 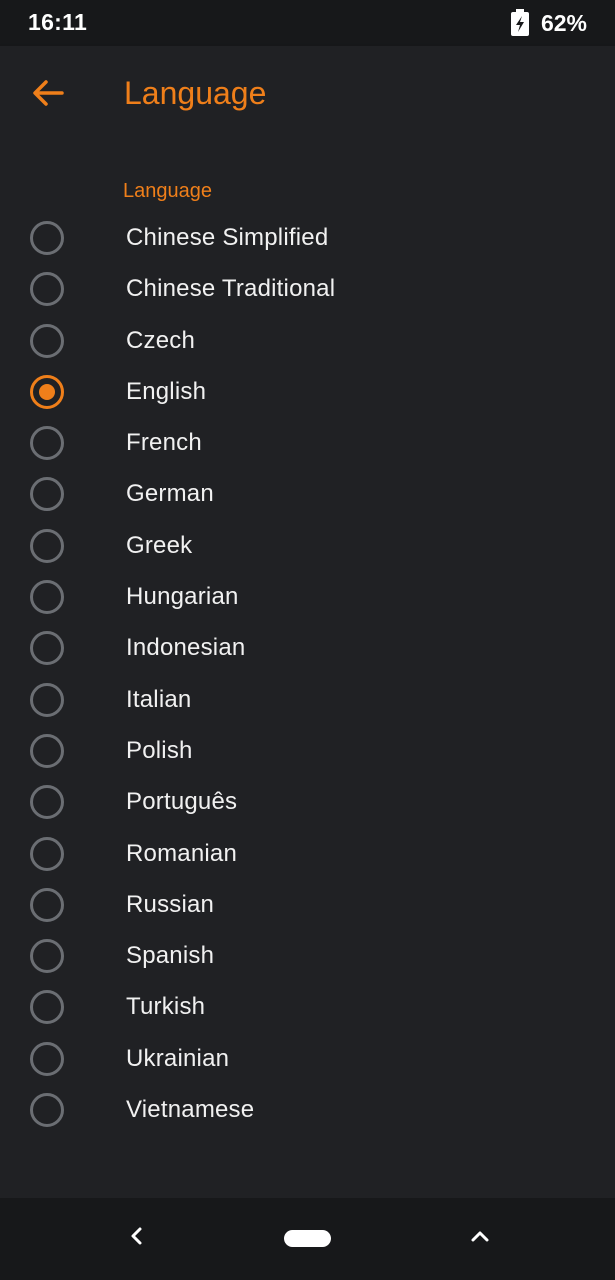 I want to click on language-option: German, so click(x=307, y=493).